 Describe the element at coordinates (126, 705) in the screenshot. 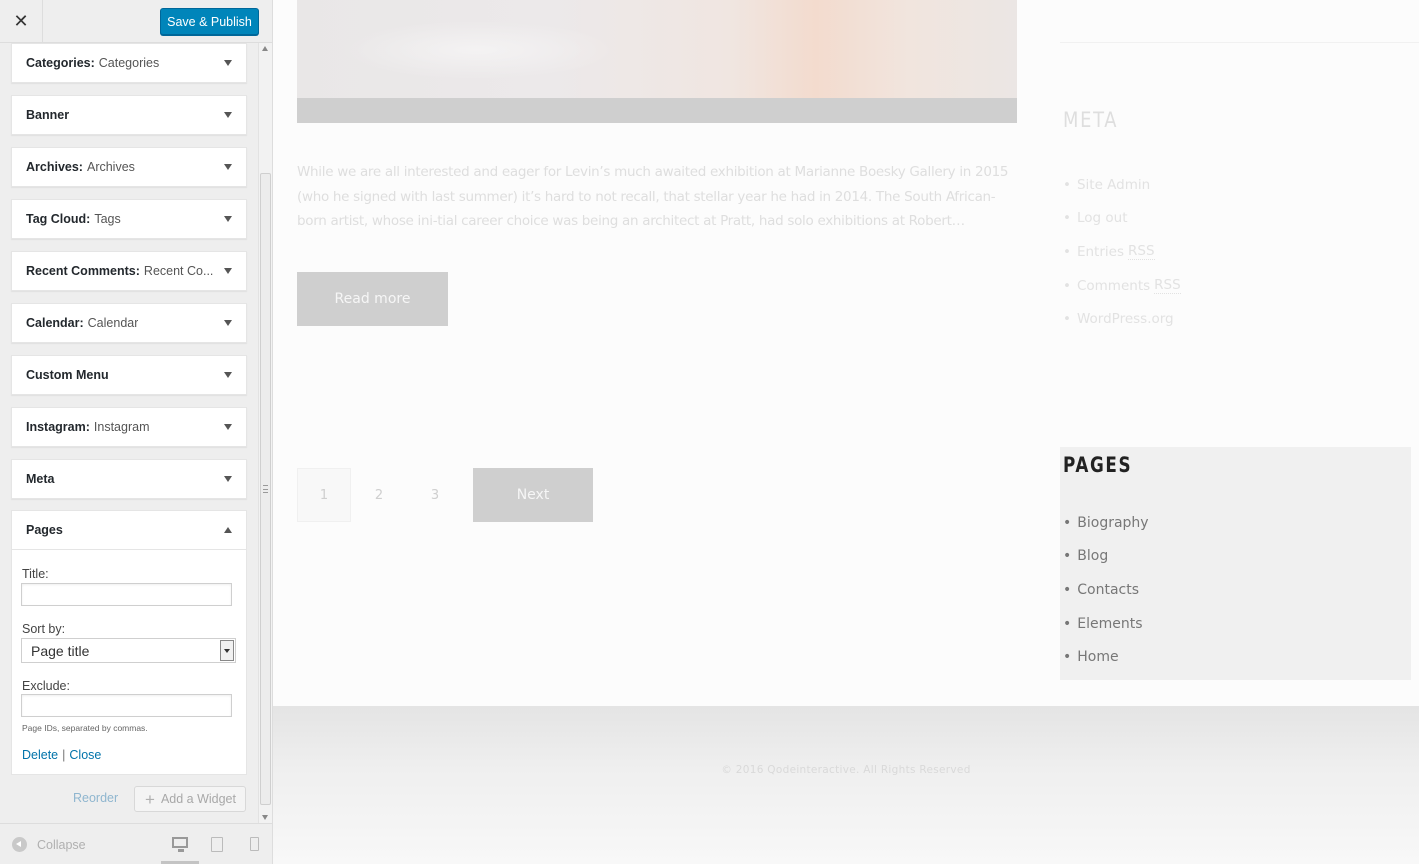

I see `exclude-input` at that location.